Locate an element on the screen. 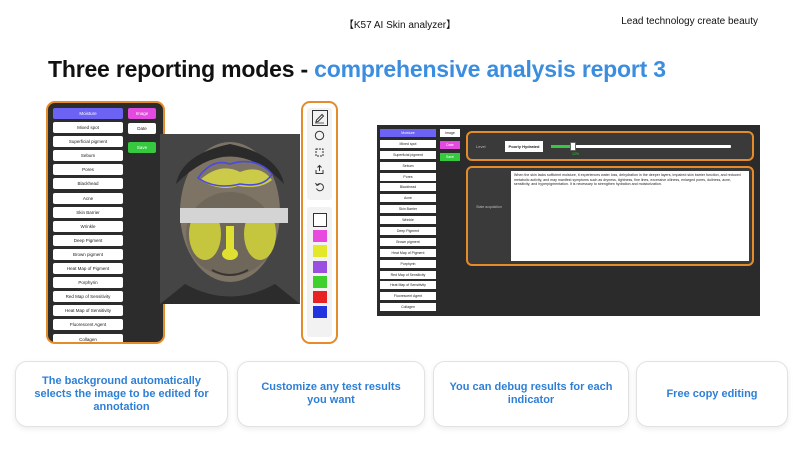 The height and width of the screenshot is (450, 800). level-slider is located at coordinates (641, 146).